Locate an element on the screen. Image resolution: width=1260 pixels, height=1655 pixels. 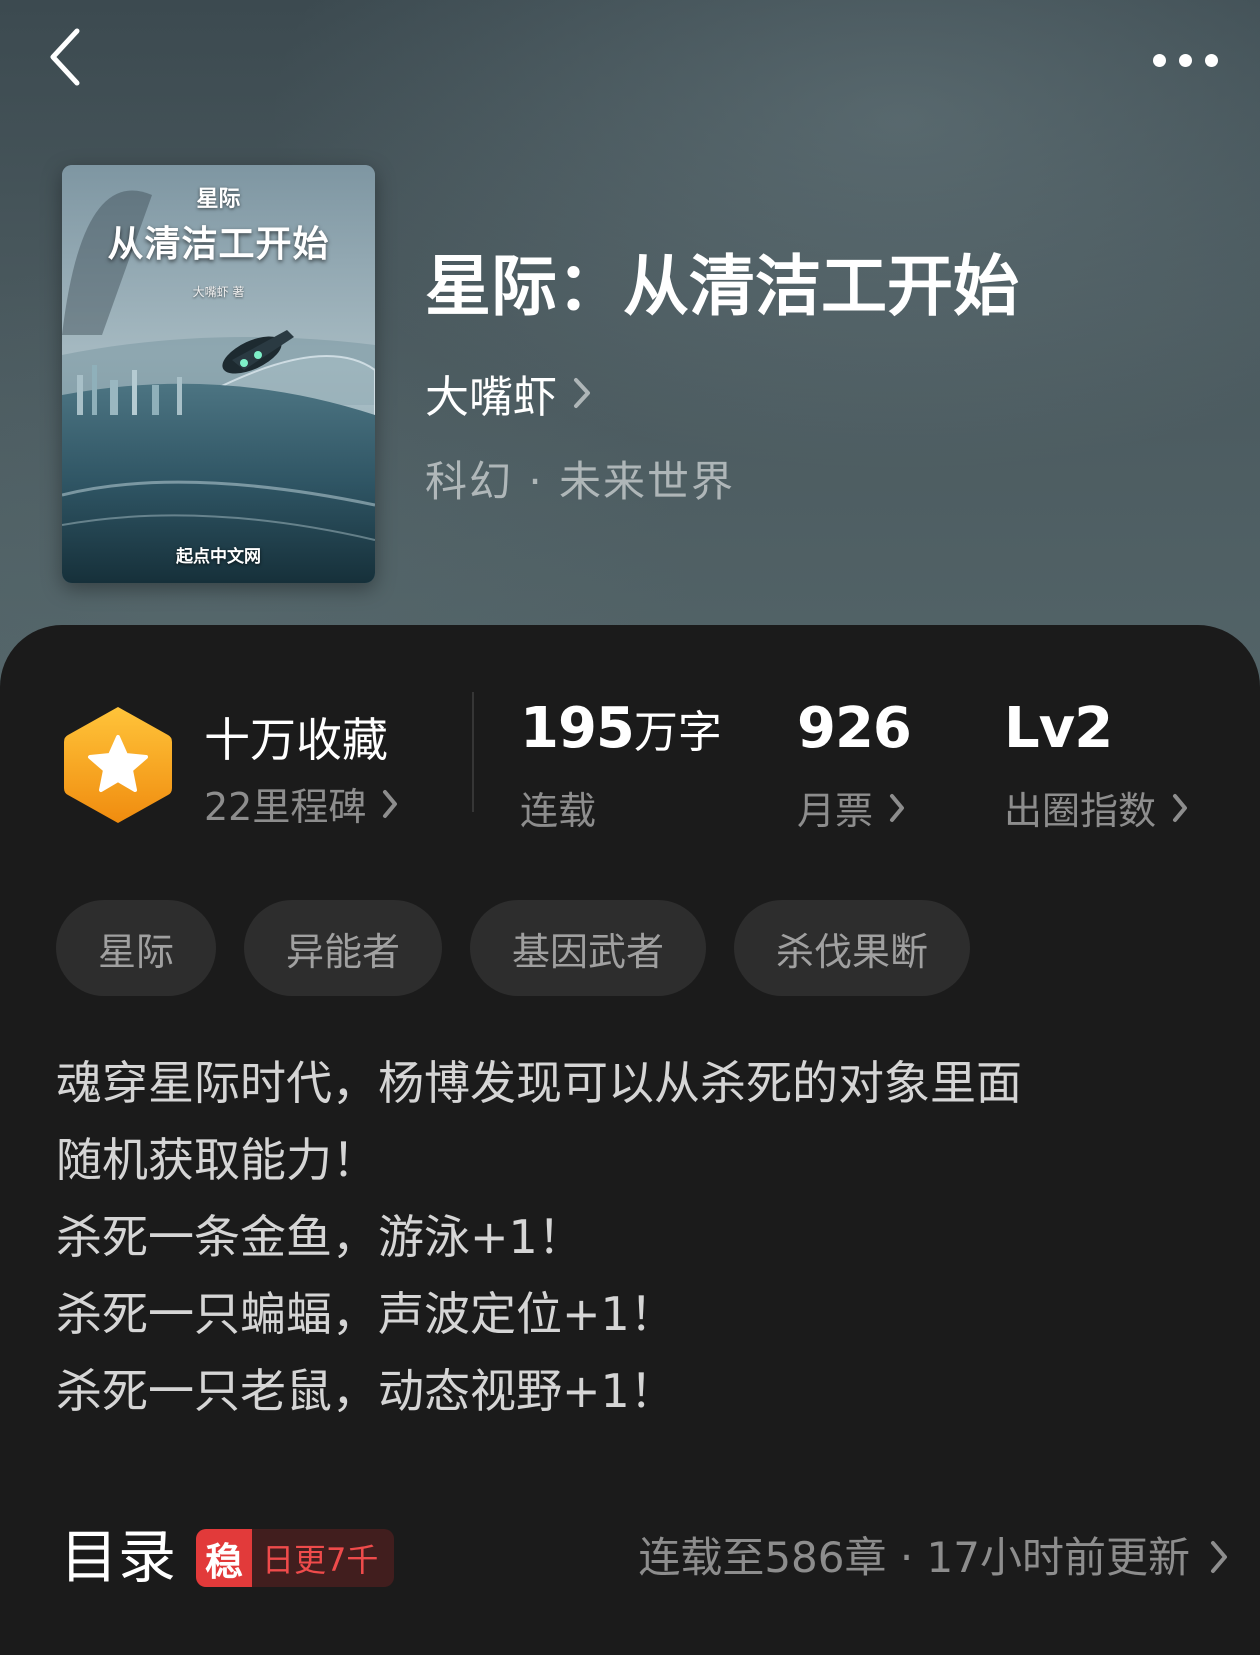
update-status: 连载至586章 · 17小时前更新 is located at coordinates (914, 1557).